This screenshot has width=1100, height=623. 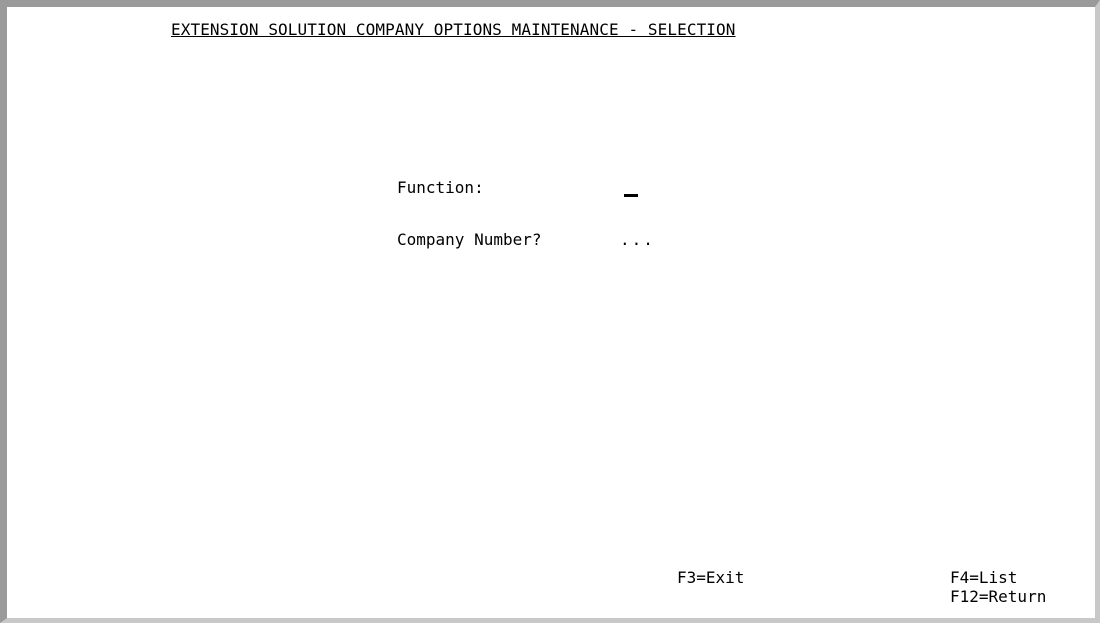 What do you see at coordinates (631, 186) in the screenshot?
I see `function-input` at bounding box center [631, 186].